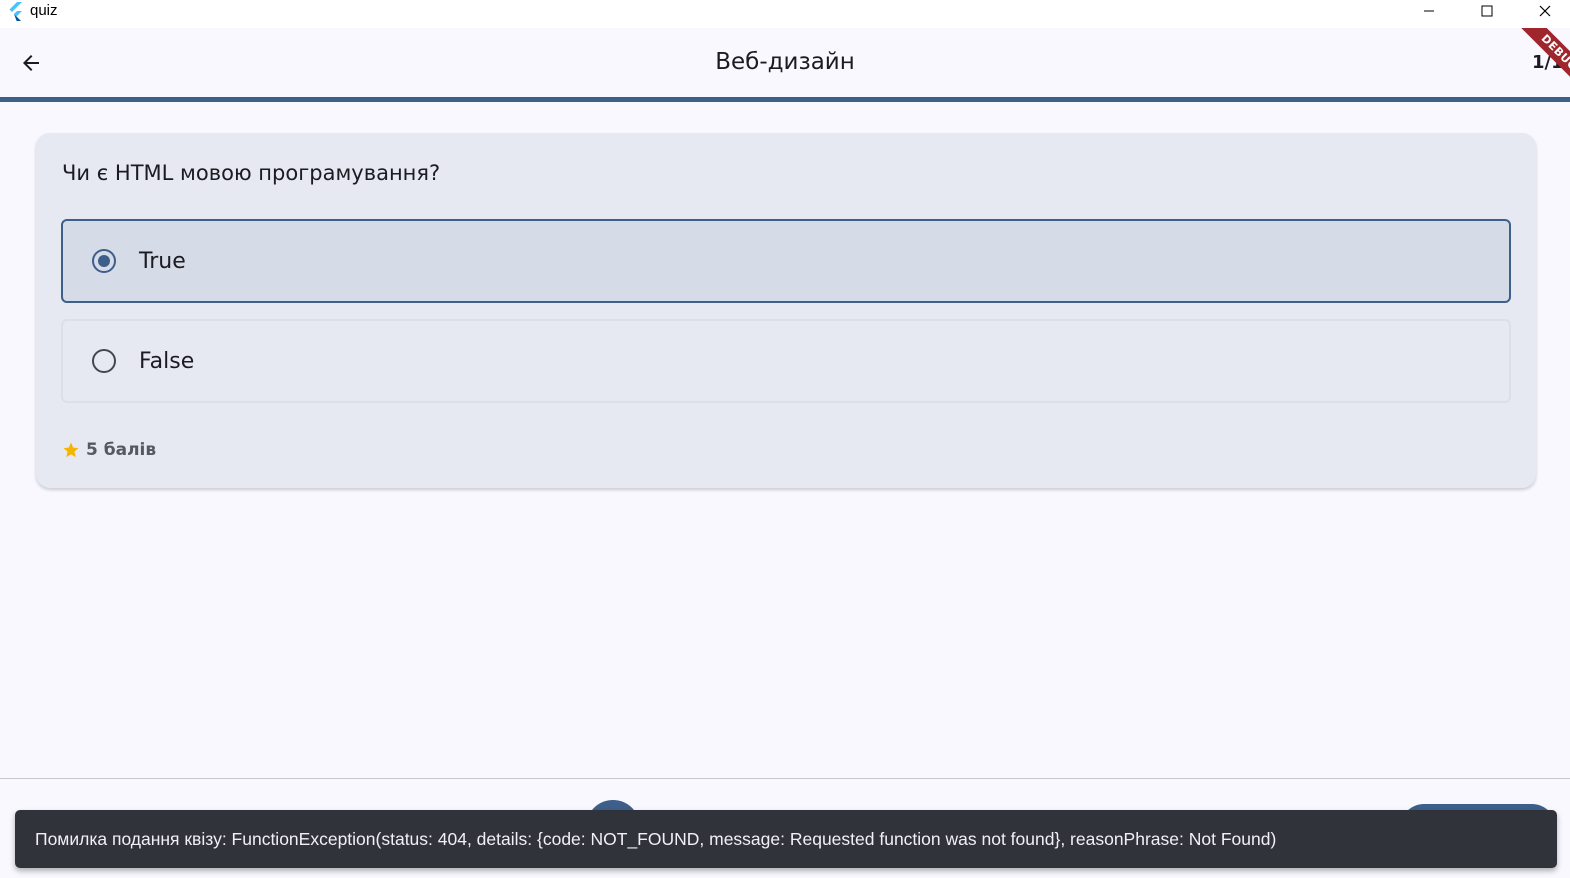 The height and width of the screenshot is (878, 1570). I want to click on app-bar: Веб-дизайн 1/1, so click(785, 63).